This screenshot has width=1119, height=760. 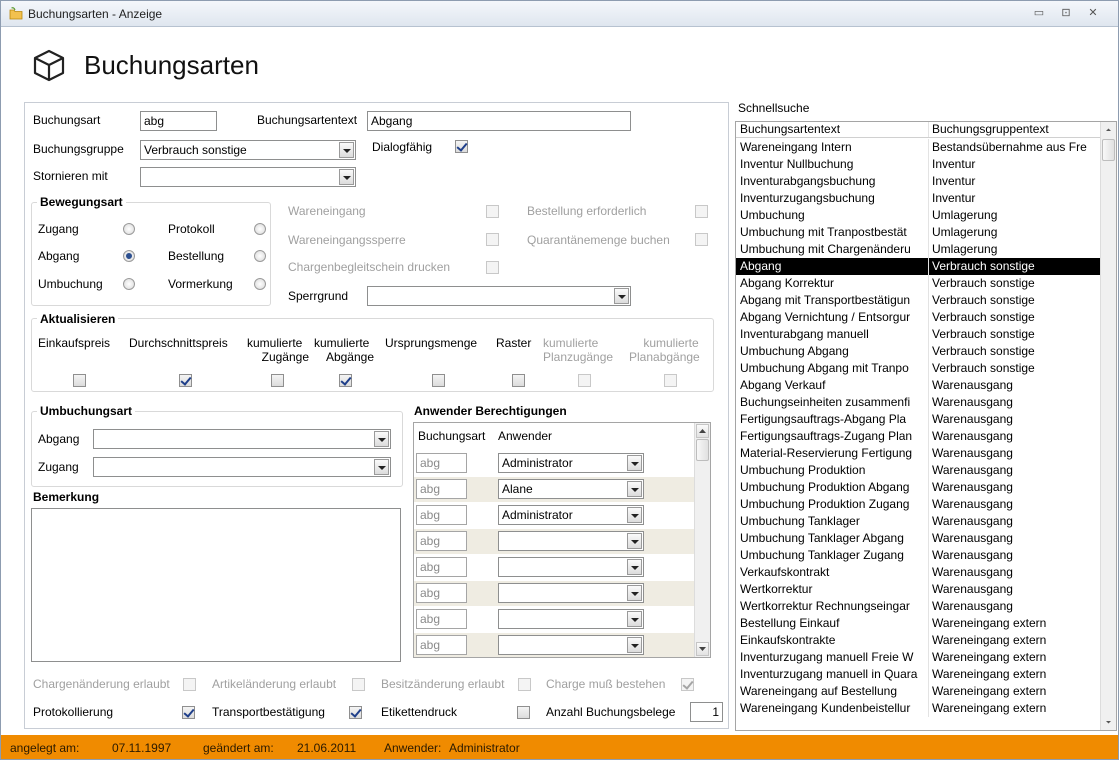 I want to click on protokollierung-checkbox, so click(x=188, y=712).